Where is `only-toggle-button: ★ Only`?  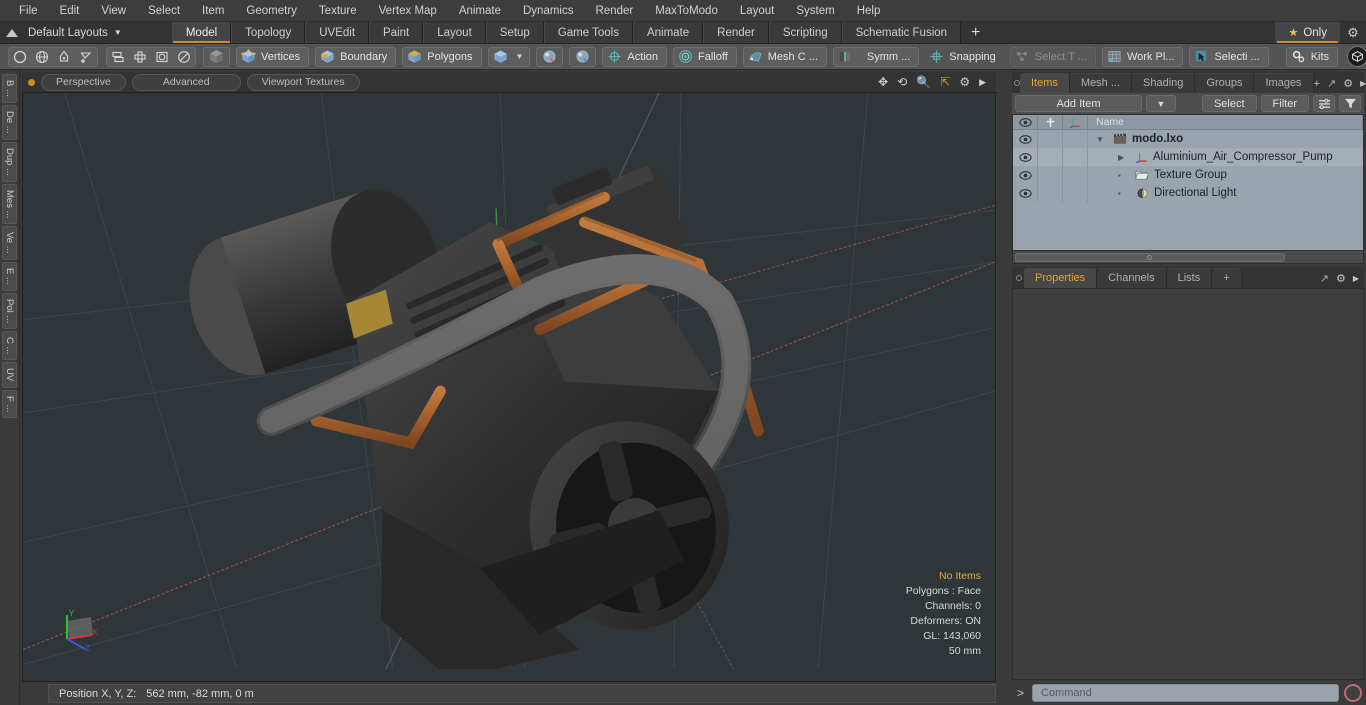
only-toggle-button: ★ Only is located at coordinates (1307, 32).